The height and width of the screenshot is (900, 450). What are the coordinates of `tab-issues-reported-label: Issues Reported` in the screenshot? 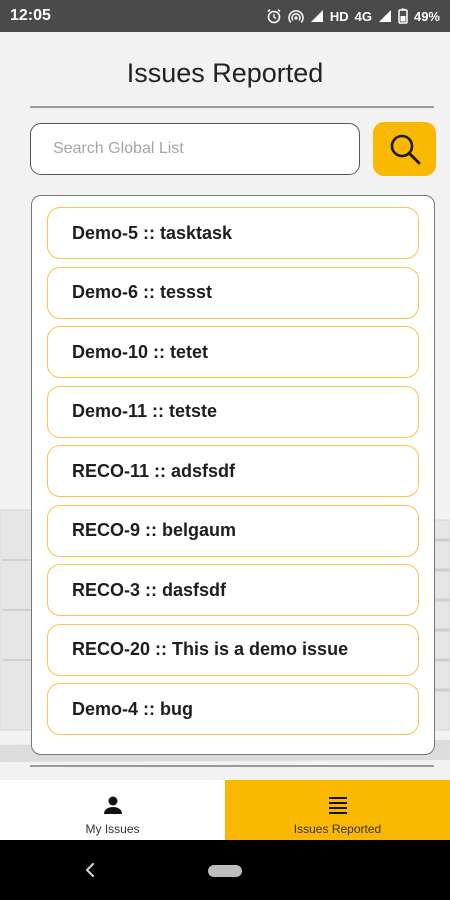 It's located at (337, 829).